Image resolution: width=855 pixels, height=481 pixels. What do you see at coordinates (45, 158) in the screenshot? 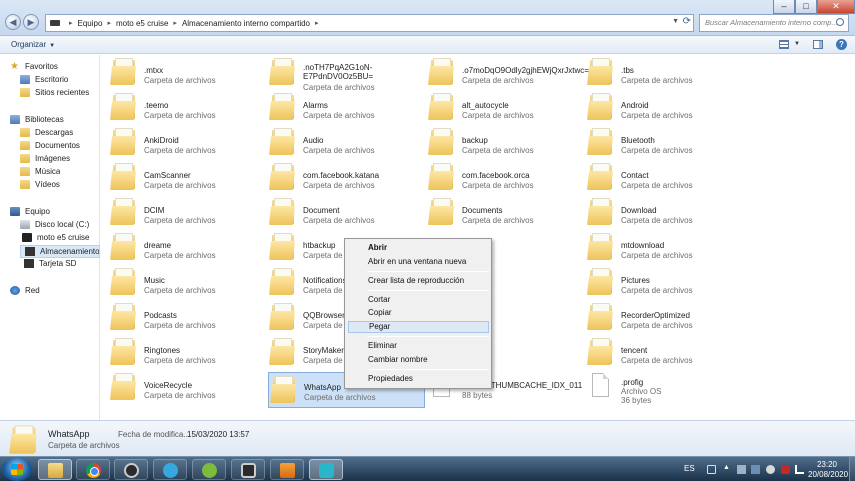
I see `nav-pictures: Imágenes` at bounding box center [45, 158].